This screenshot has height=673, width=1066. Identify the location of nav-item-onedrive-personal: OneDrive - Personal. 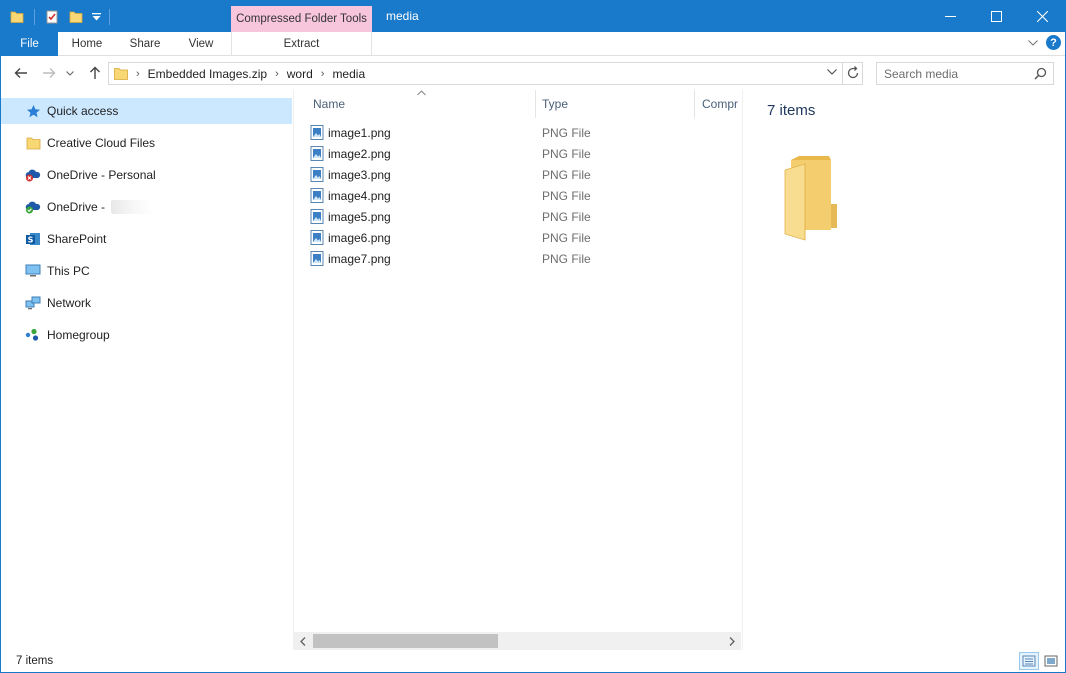
(146, 175).